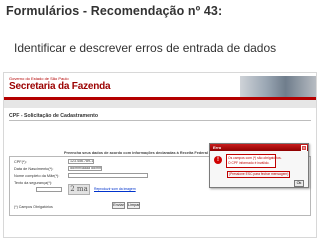  What do you see at coordinates (278, 86) in the screenshot?
I see `header-photo` at bounding box center [278, 86].